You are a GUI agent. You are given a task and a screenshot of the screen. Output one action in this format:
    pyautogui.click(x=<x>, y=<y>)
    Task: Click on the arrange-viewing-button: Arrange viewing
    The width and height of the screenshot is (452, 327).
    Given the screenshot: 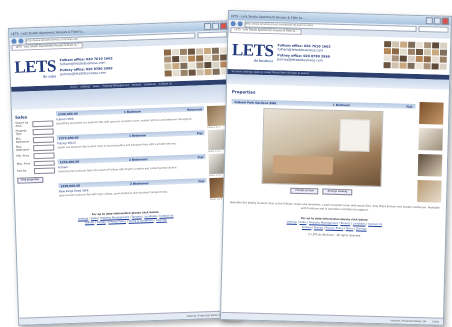 What is the action you would take?
    pyautogui.click(x=337, y=192)
    